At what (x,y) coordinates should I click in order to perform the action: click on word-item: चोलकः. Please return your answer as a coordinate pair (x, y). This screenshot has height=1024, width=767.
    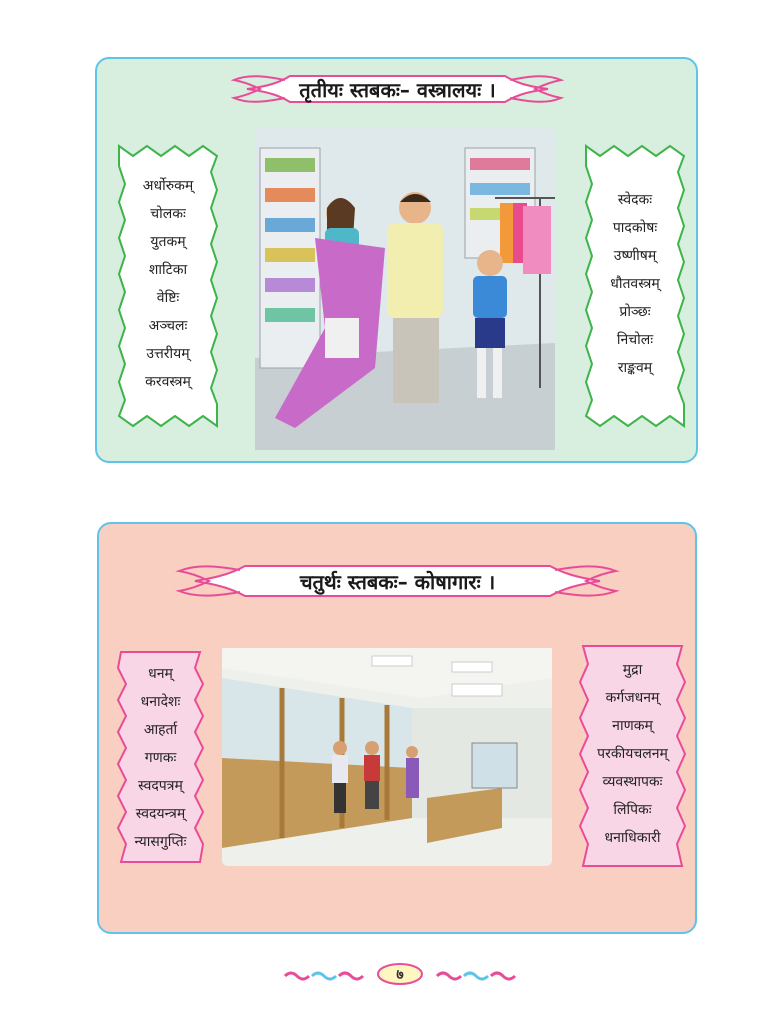
    Looking at the image, I should click on (168, 214).